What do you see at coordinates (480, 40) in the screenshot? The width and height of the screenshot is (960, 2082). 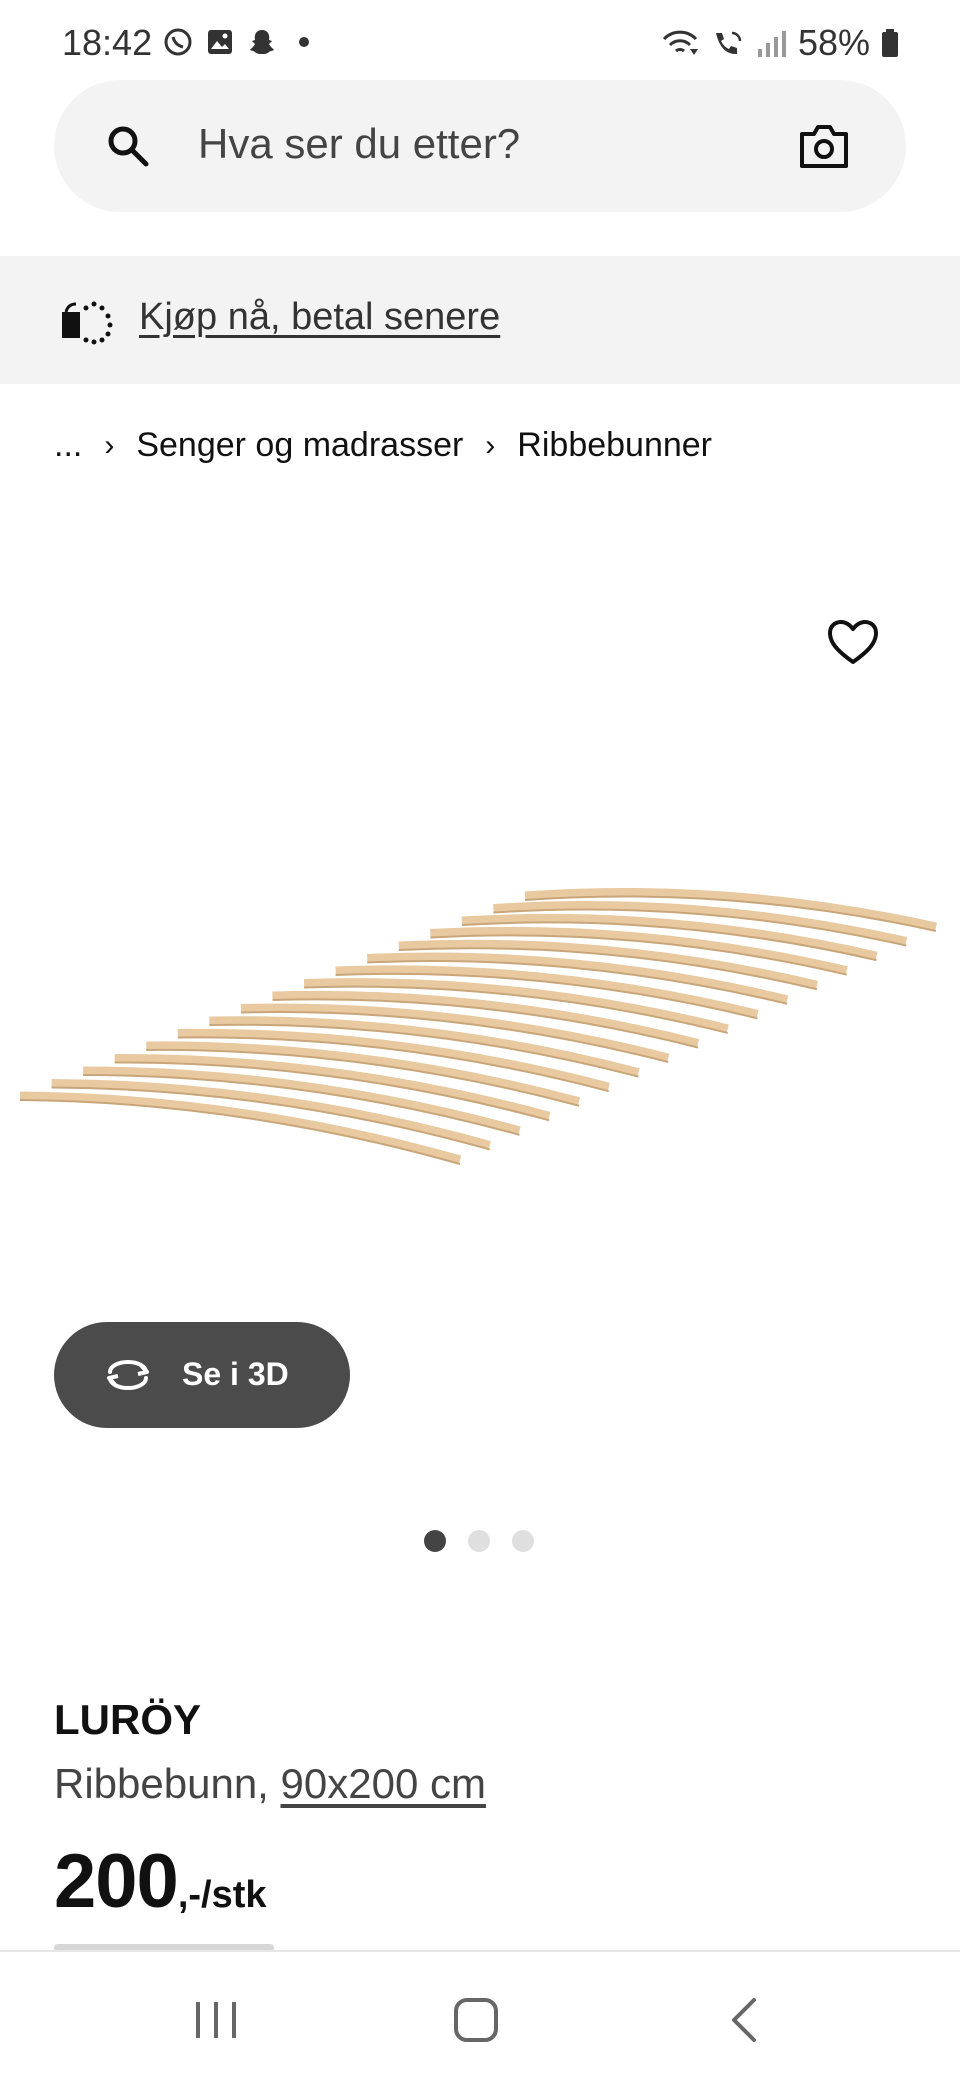 I see `status-bar: 18:42 58%` at bounding box center [480, 40].